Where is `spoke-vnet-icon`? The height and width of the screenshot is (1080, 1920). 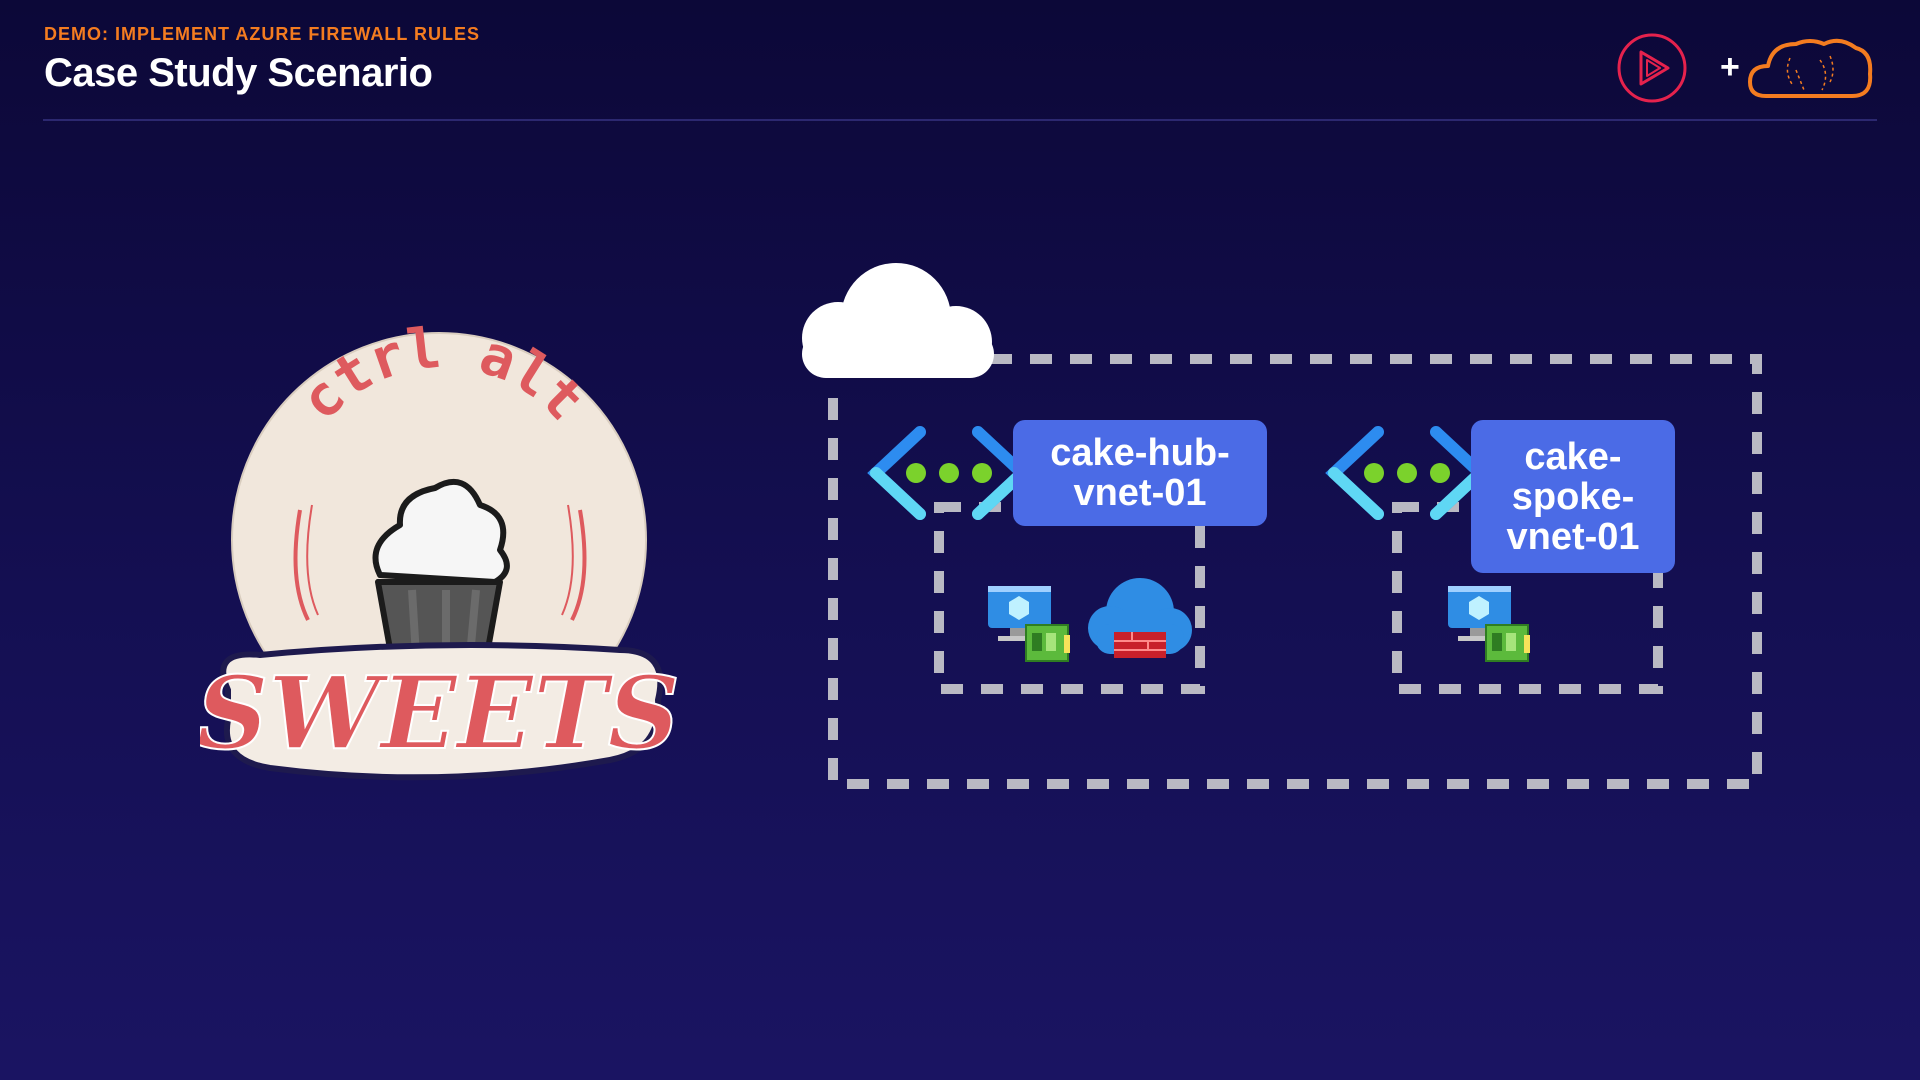
spoke-vnet-icon is located at coordinates (1407, 473).